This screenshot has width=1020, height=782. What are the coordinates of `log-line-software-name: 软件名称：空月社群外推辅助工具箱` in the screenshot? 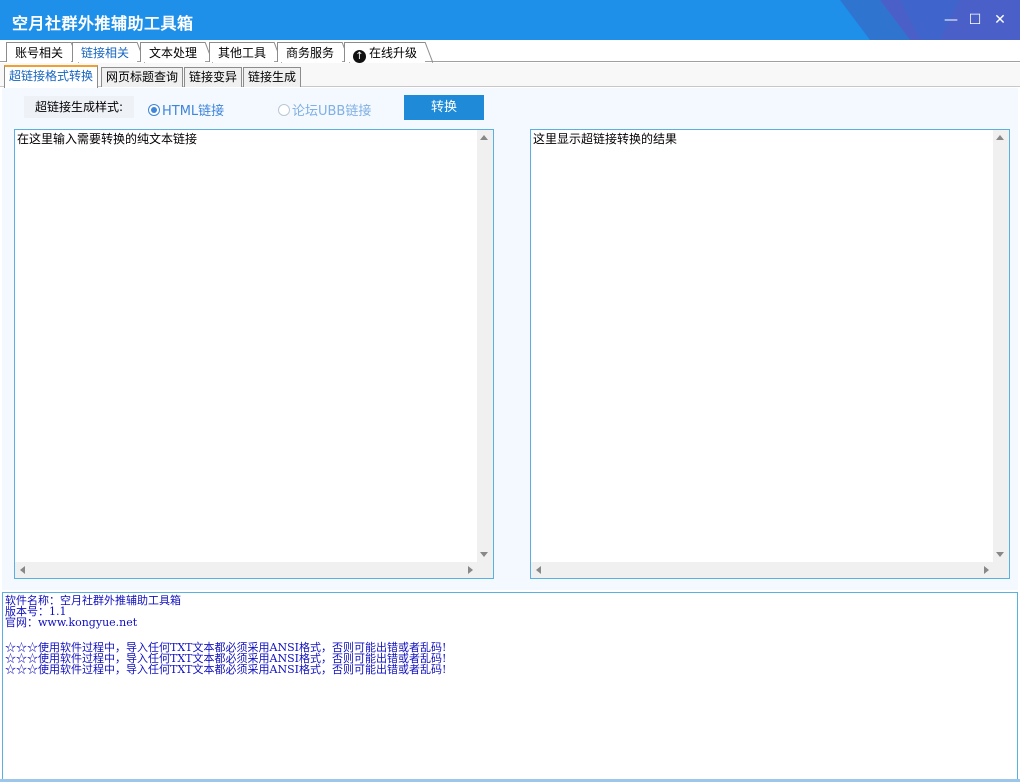 It's located at (93, 600).